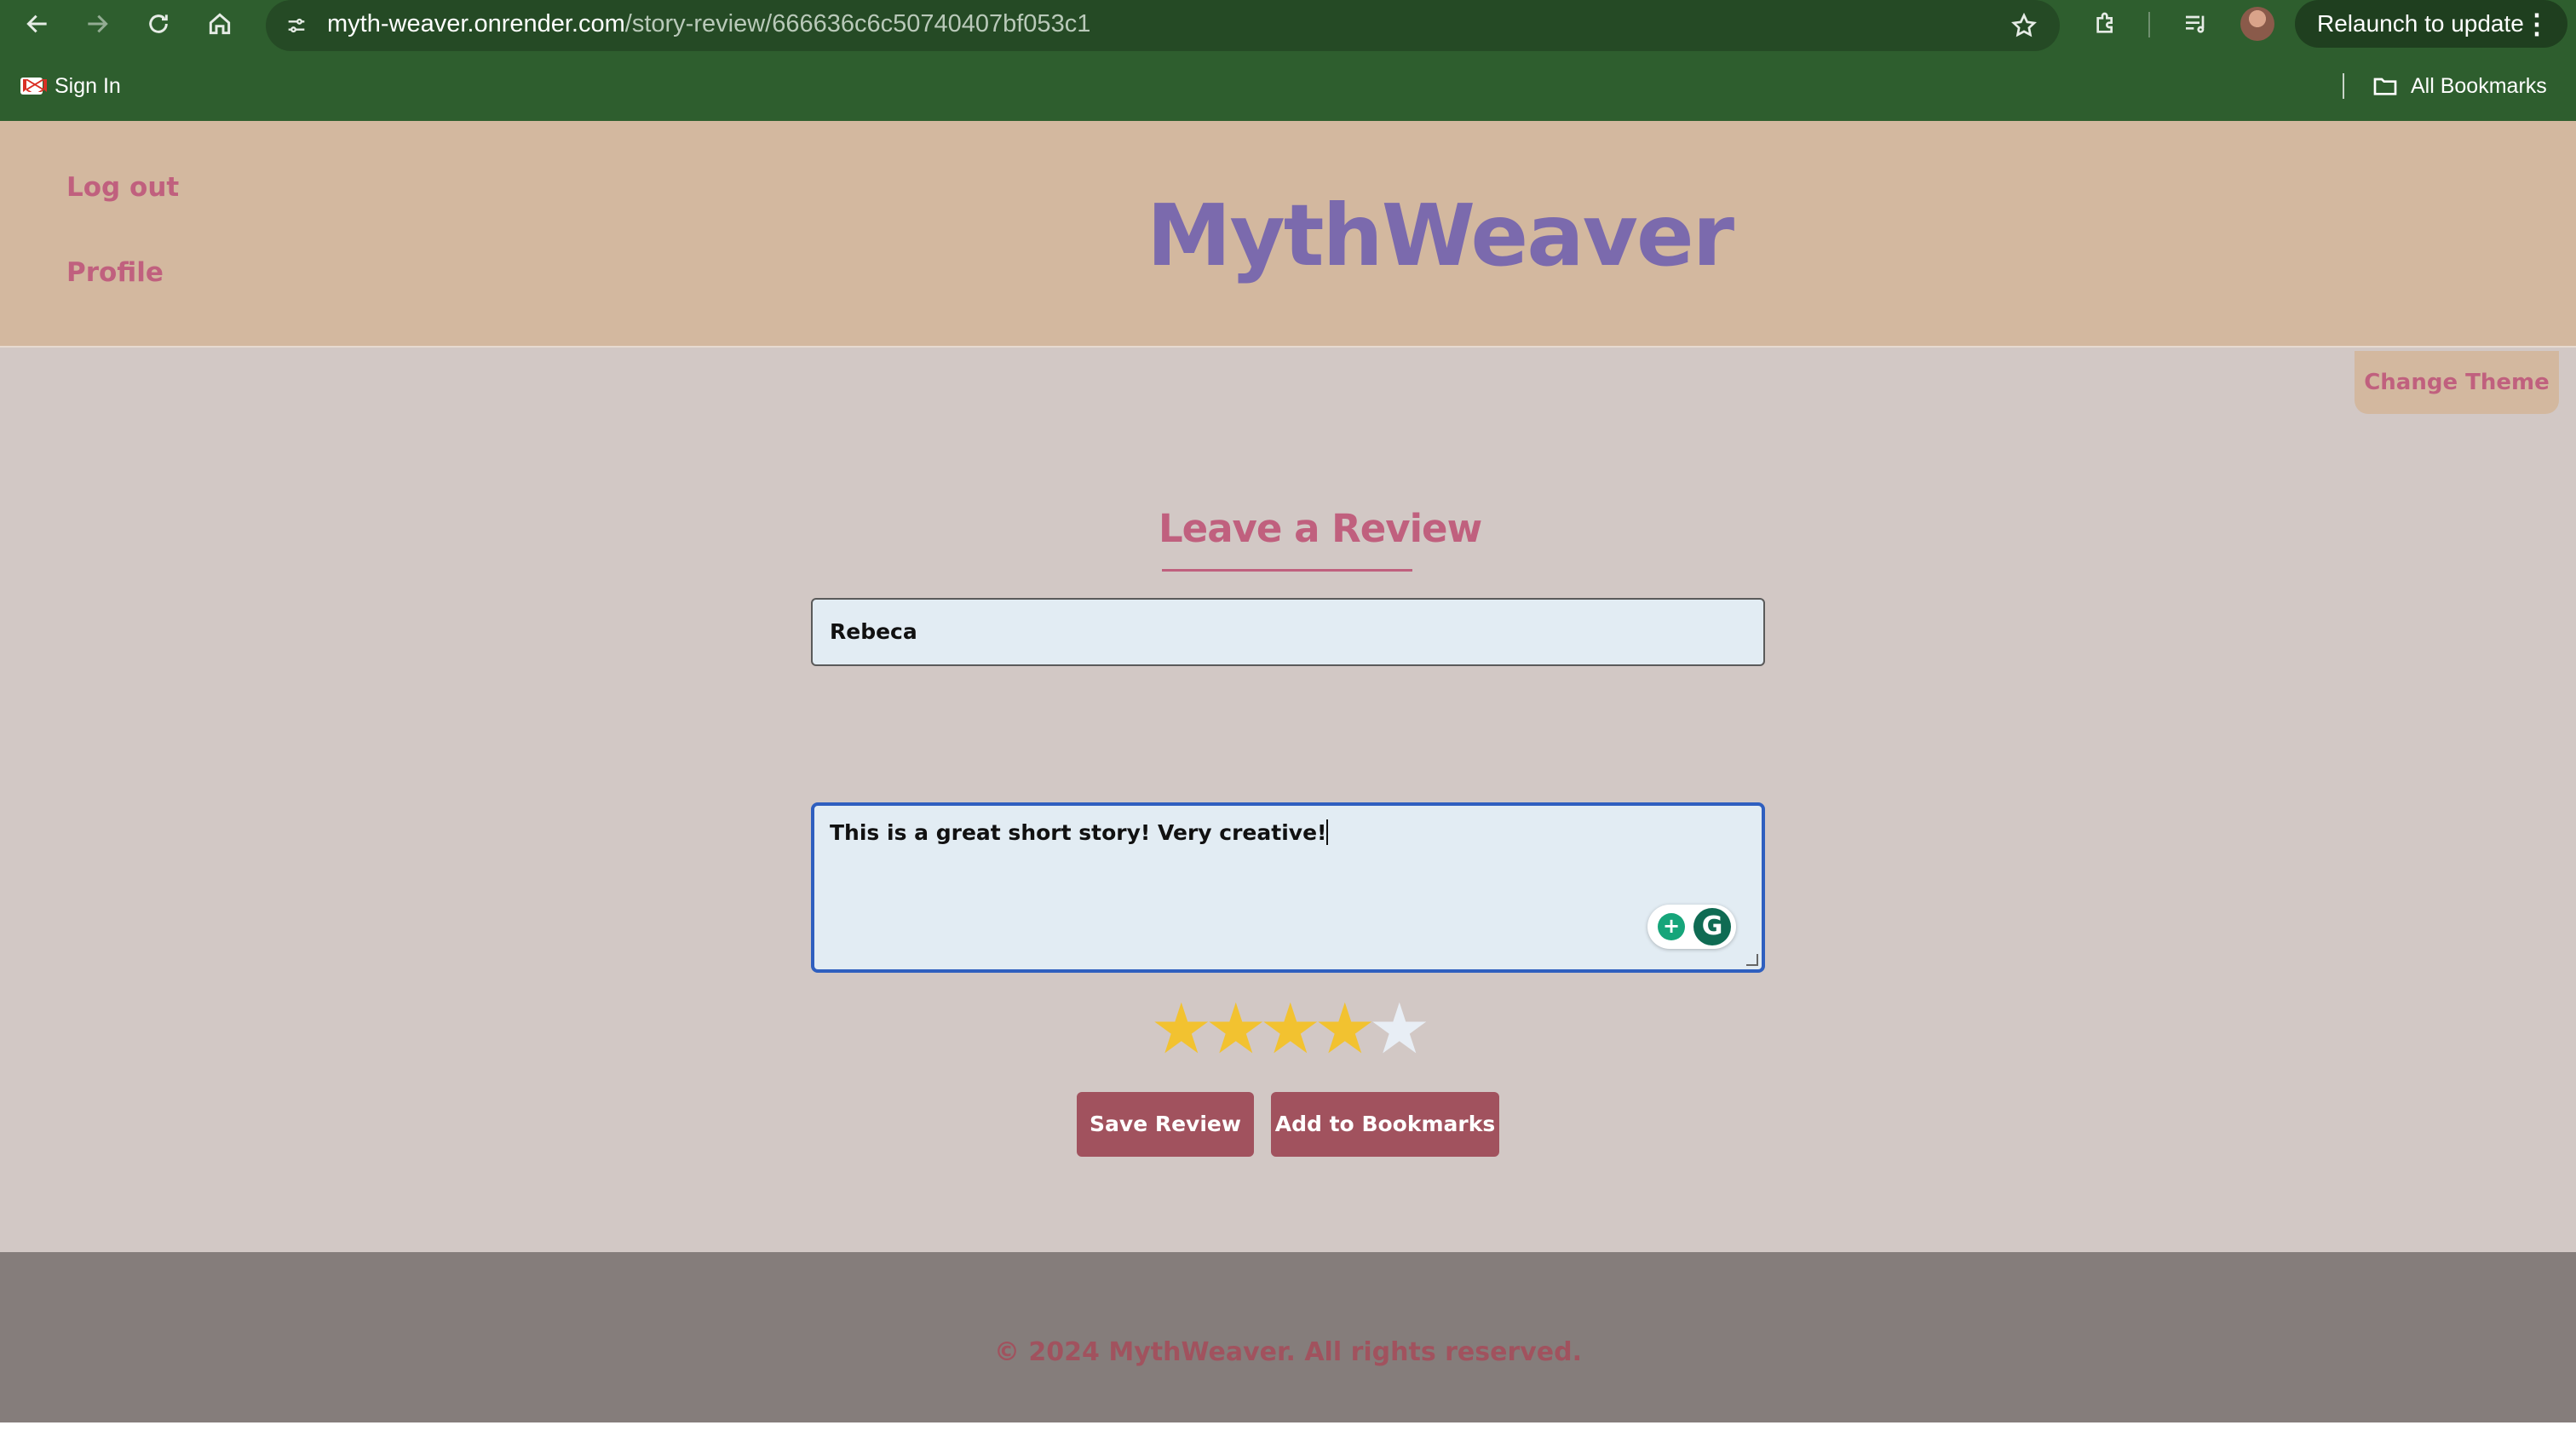 Image resolution: width=2576 pixels, height=1431 pixels. Describe the element at coordinates (1712, 926) in the screenshot. I see `grammarly-logo-icon: G` at that location.